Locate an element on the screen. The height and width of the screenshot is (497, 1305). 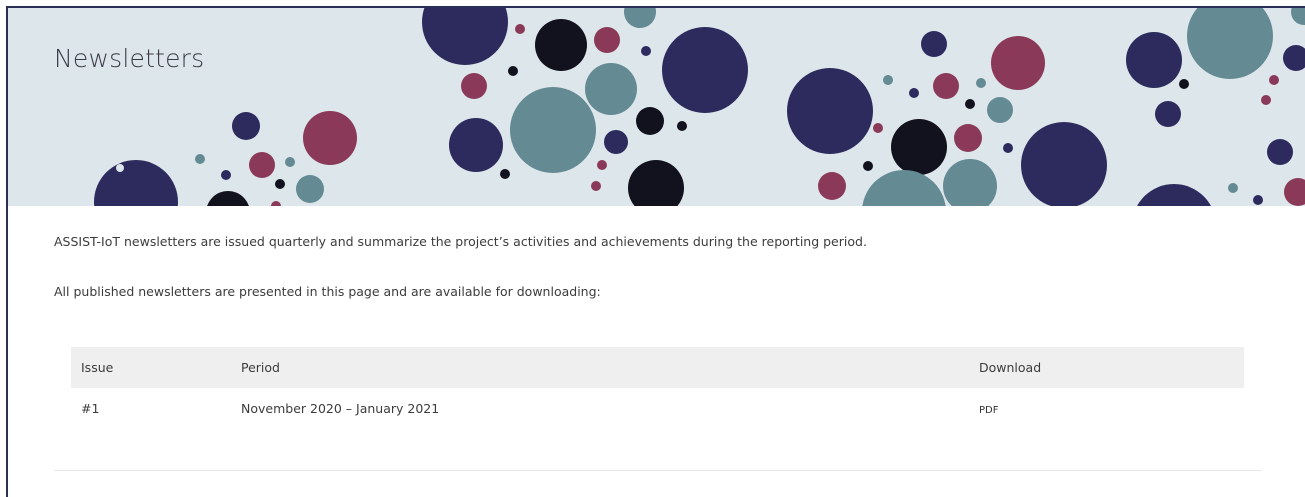
table-row: #1 November 2020 – January 2021 PDF is located at coordinates (657, 410).